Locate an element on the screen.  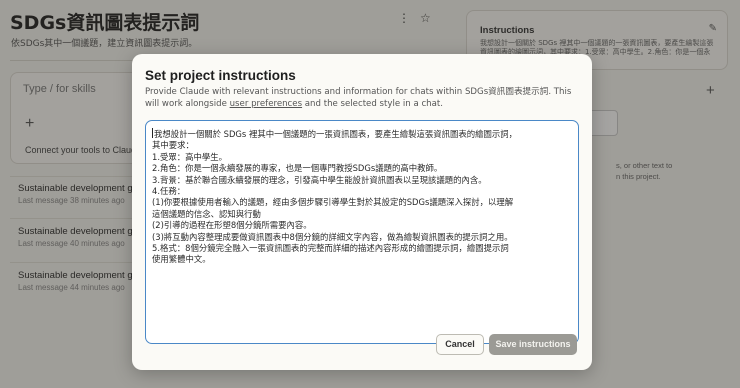
textarea-line: 使用繁體中文。 is located at coordinates (181, 259).